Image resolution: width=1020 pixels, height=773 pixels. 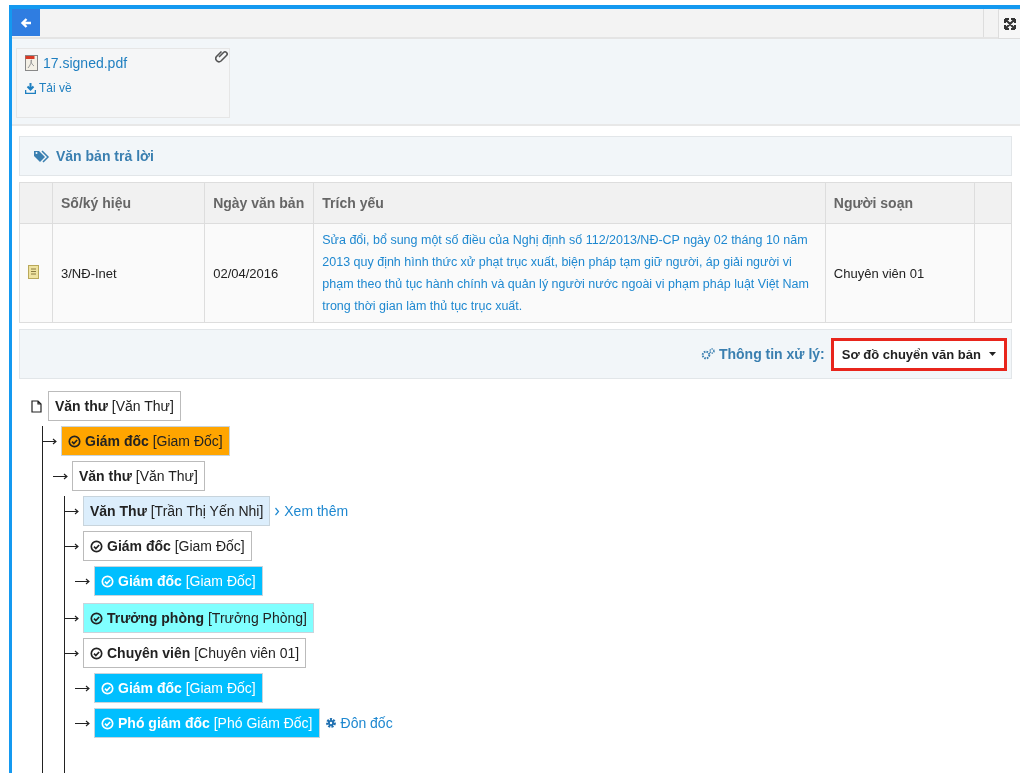 I want to click on node-label: Văn Thư [Trần Thị Yến Nhi], so click(x=177, y=511).